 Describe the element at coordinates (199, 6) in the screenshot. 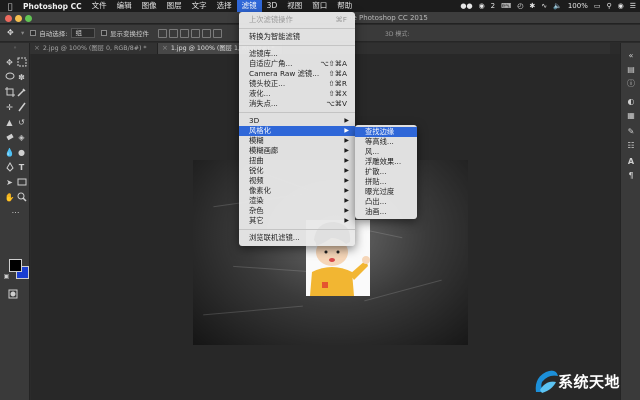

I see `menu-type: 文字` at that location.